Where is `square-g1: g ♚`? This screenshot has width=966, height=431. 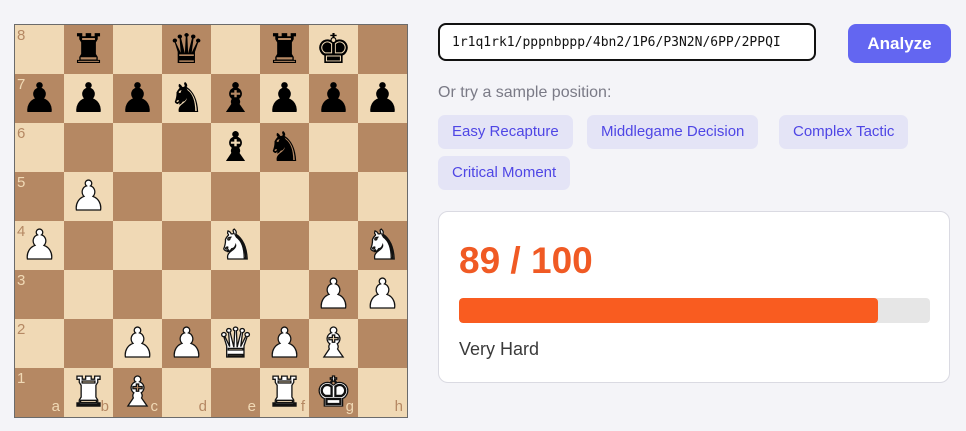 square-g1: g ♚ is located at coordinates (333, 392).